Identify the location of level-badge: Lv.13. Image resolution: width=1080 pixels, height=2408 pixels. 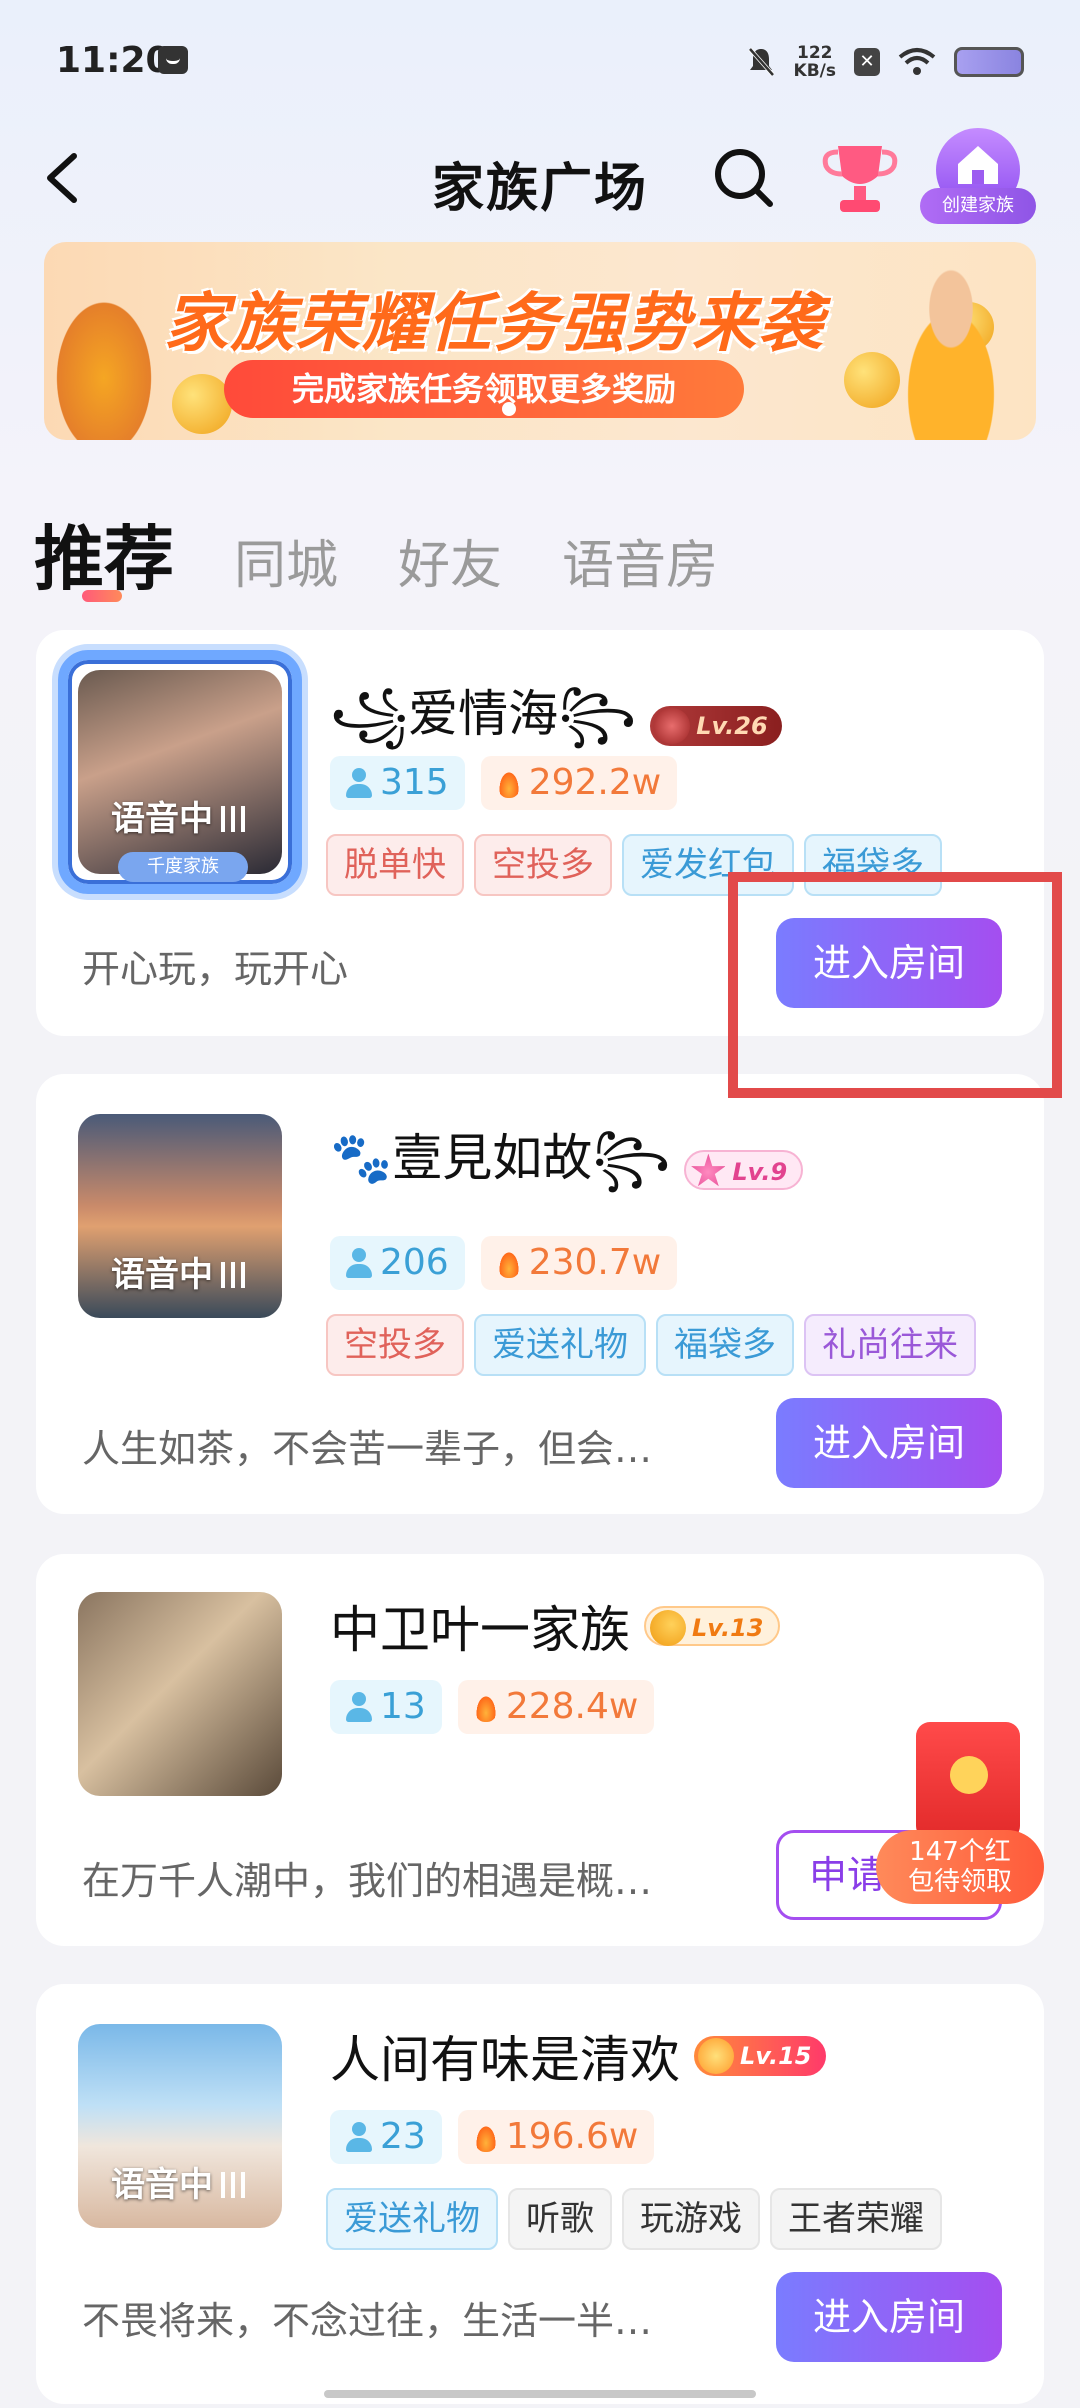
(712, 1626).